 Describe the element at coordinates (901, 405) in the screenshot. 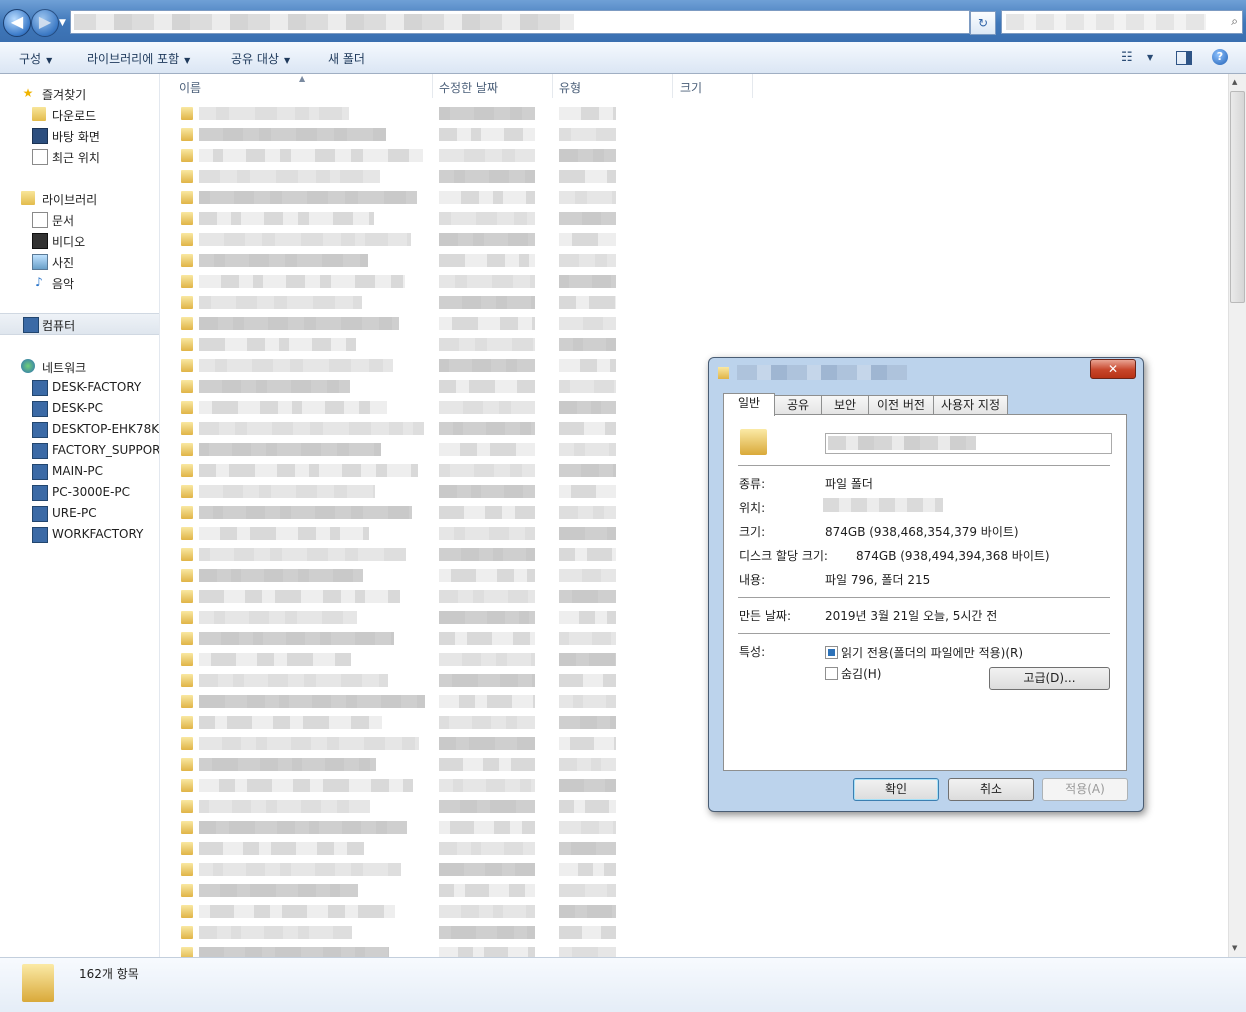

I see `tab-previous-versions: 이전 버전` at that location.